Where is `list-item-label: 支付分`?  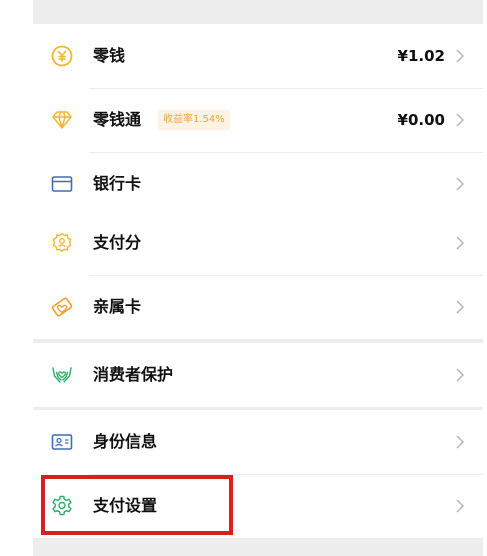 list-item-label: 支付分 is located at coordinates (117, 242).